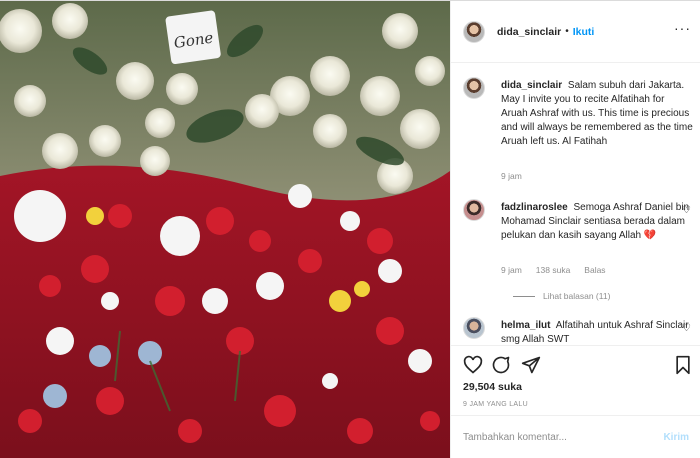  I want to click on more-options-icon: ···, so click(682, 28).